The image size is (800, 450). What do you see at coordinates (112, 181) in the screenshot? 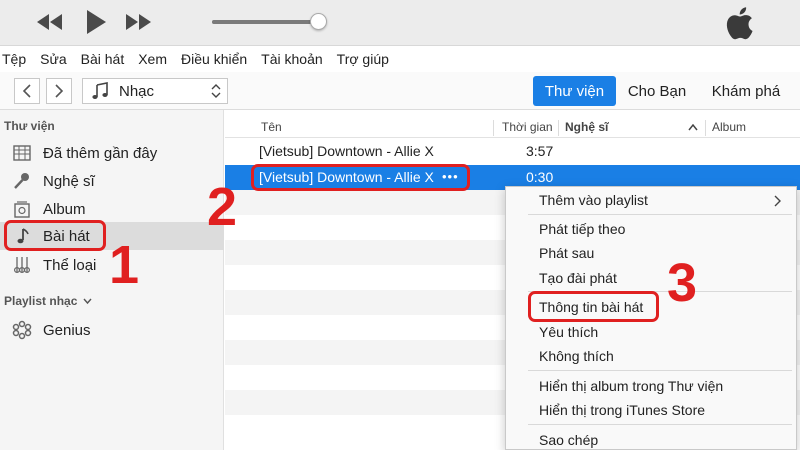
I see `sidebar-item-artists: Nghệ sĩ` at bounding box center [112, 181].